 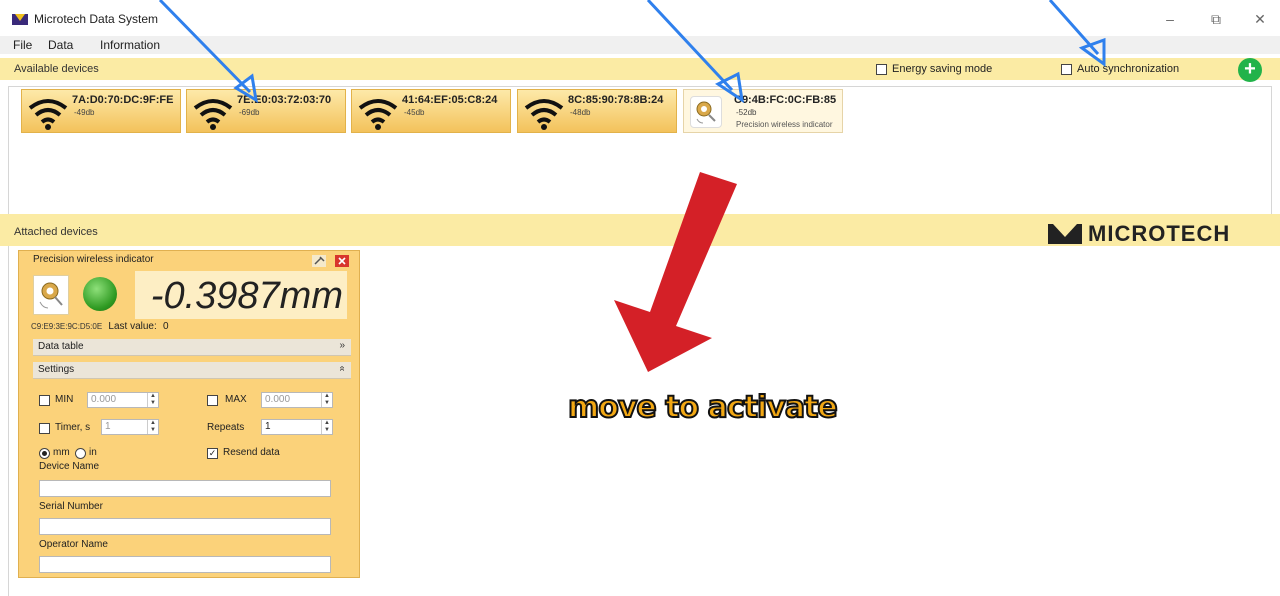 I want to click on min-value: 0.000, so click(x=104, y=399).